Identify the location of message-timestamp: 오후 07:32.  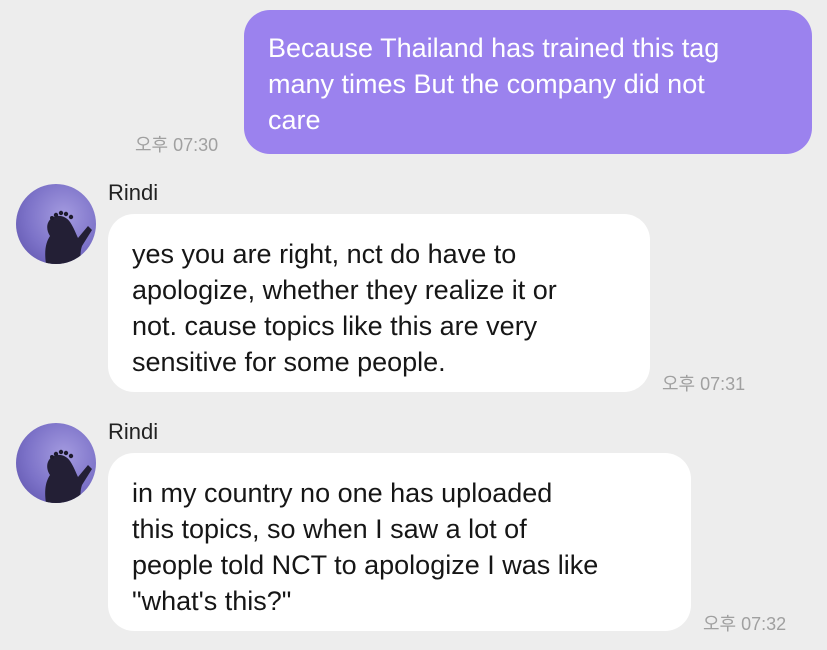
(745, 624).